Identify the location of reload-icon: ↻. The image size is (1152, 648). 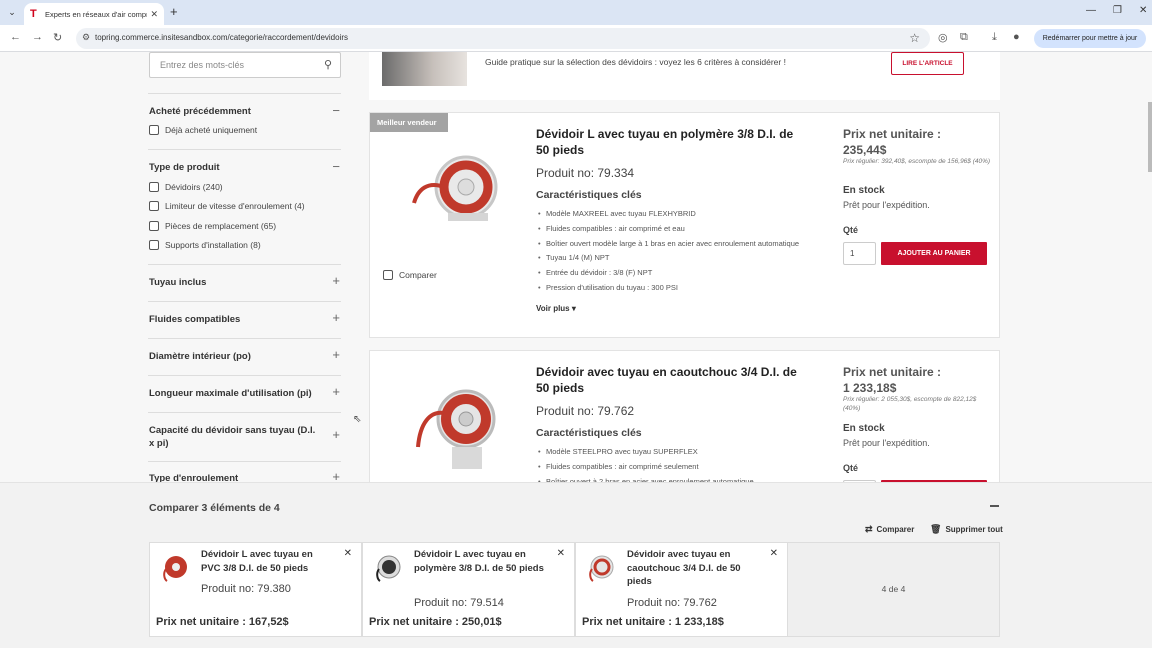
(57, 37).